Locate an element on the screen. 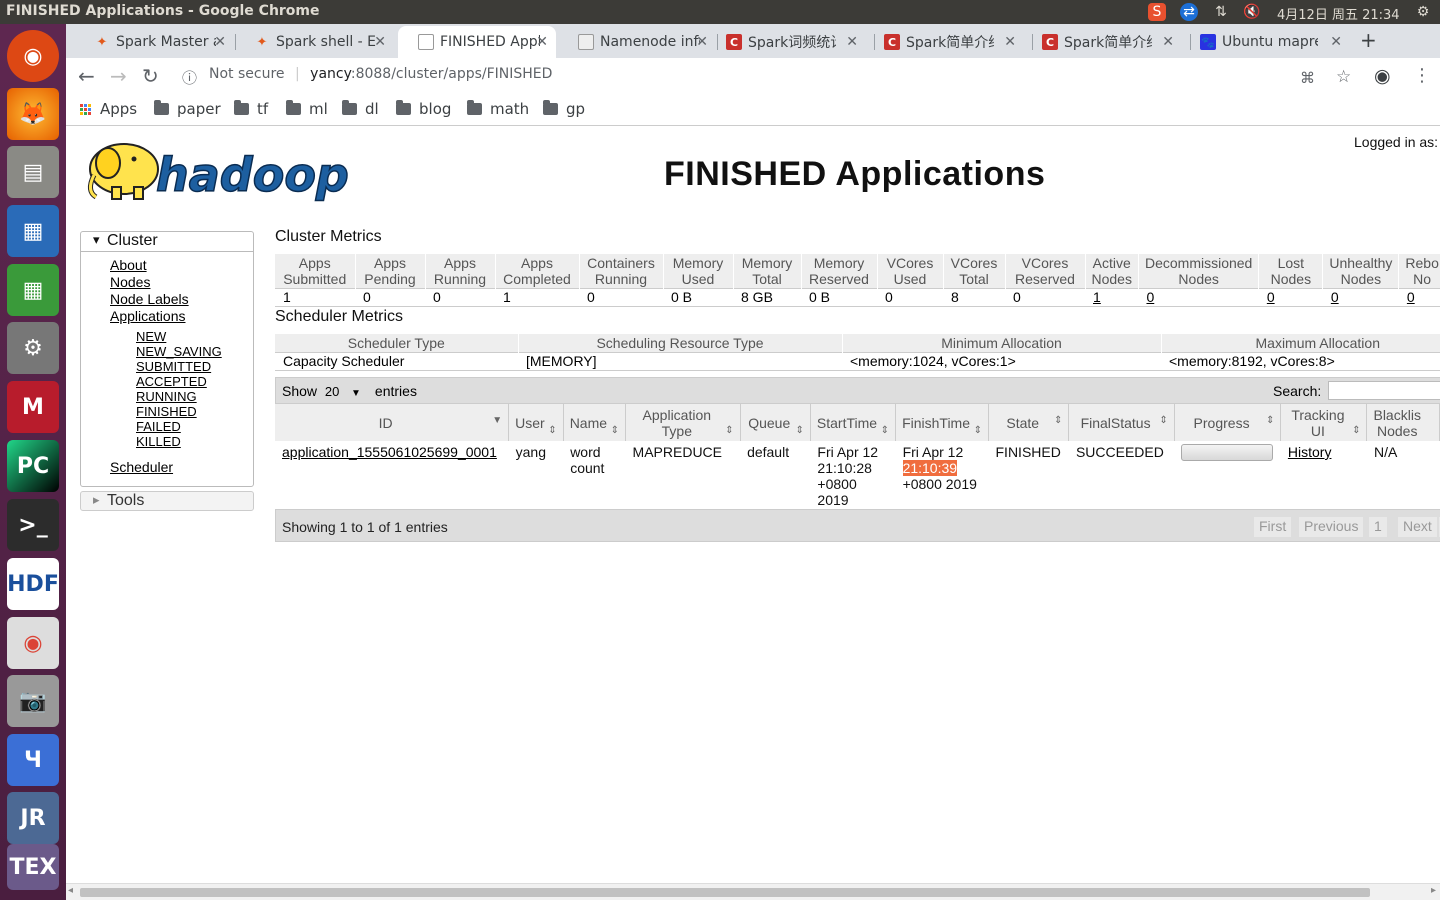 The width and height of the screenshot is (1440, 900). nav-link-node-labels: Node Labels is located at coordinates (149, 299).